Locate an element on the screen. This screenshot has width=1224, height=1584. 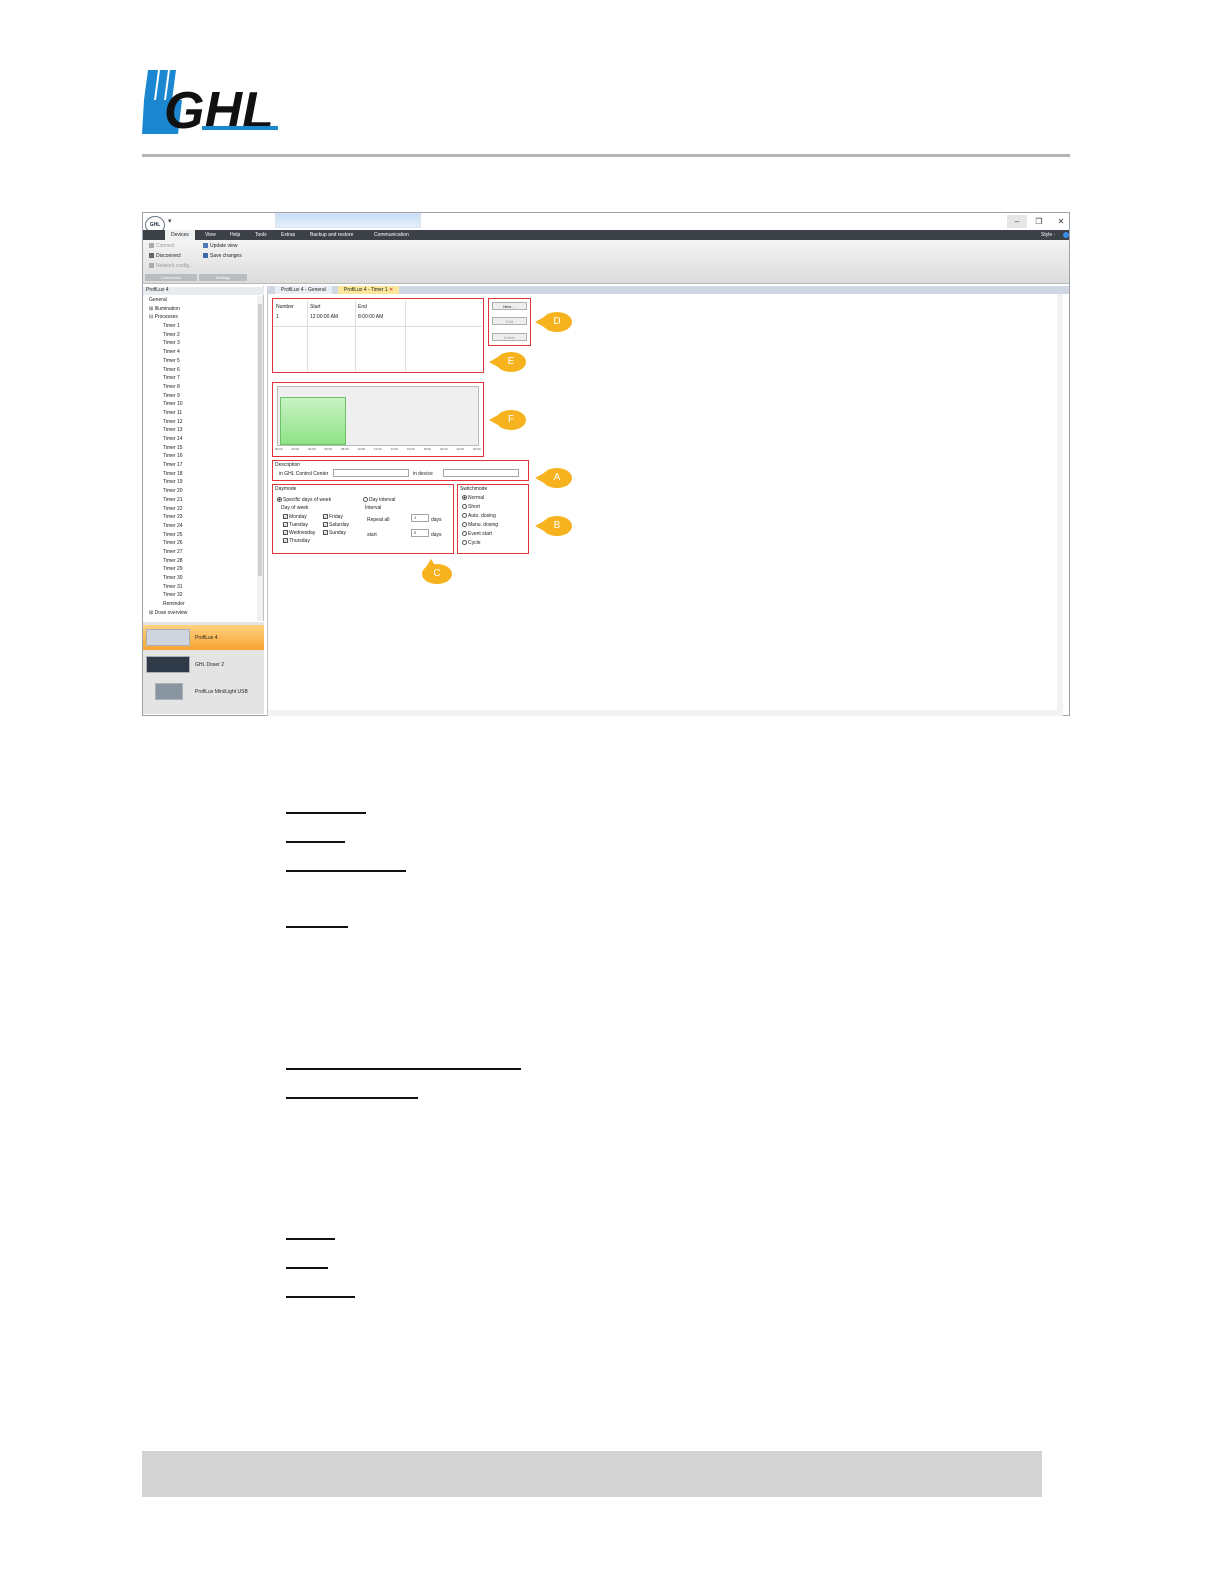
tree-item: Timer 7 is located at coordinates (200, 378).